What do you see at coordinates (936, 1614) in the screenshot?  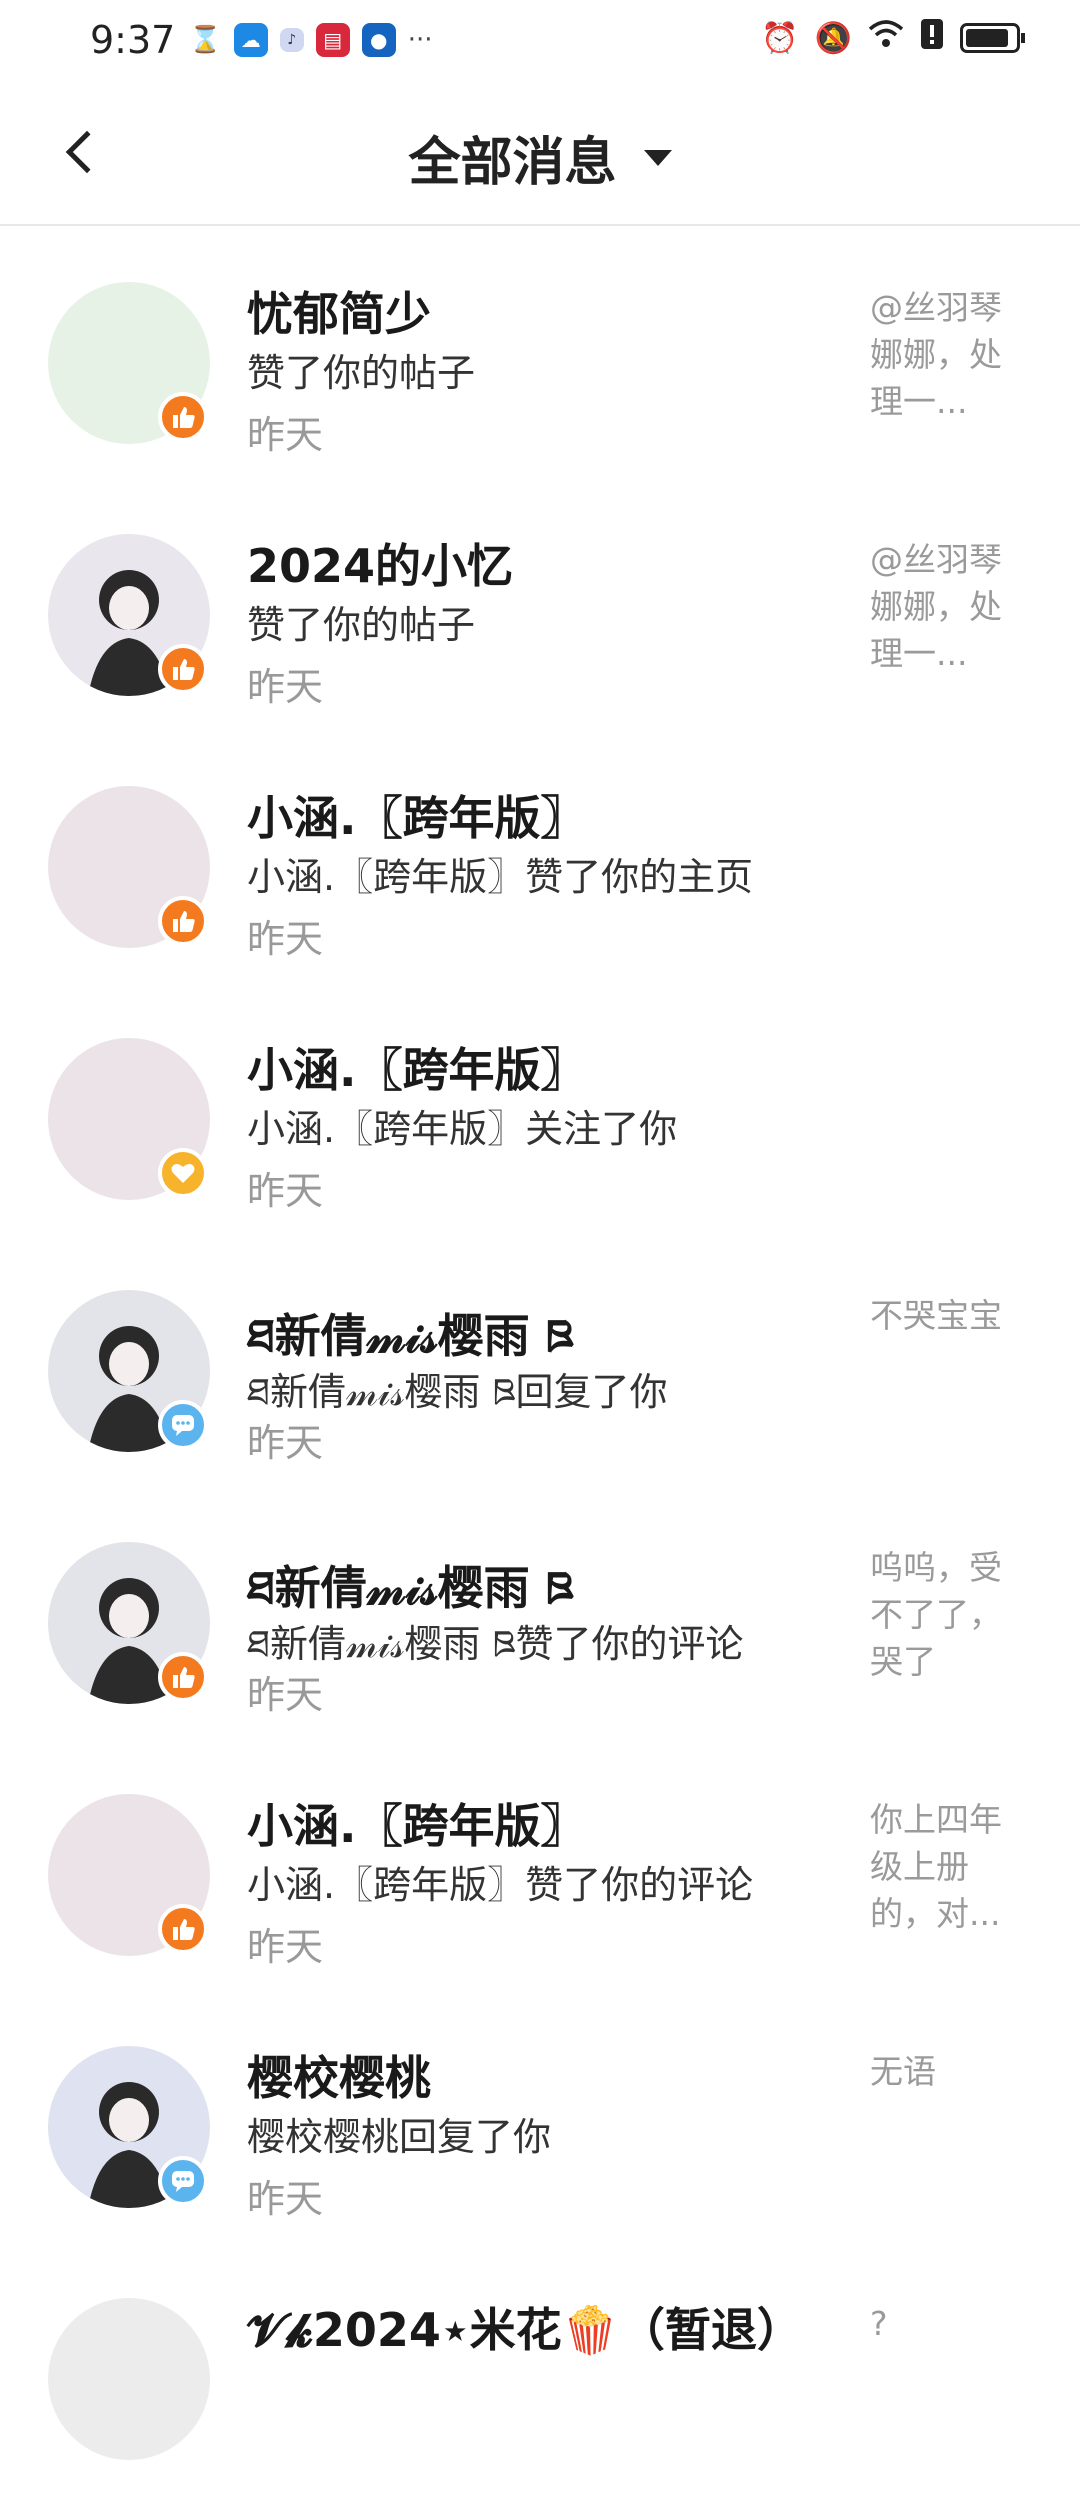 I see `message-preview: 呜呜，受不了了，哭了` at bounding box center [936, 1614].